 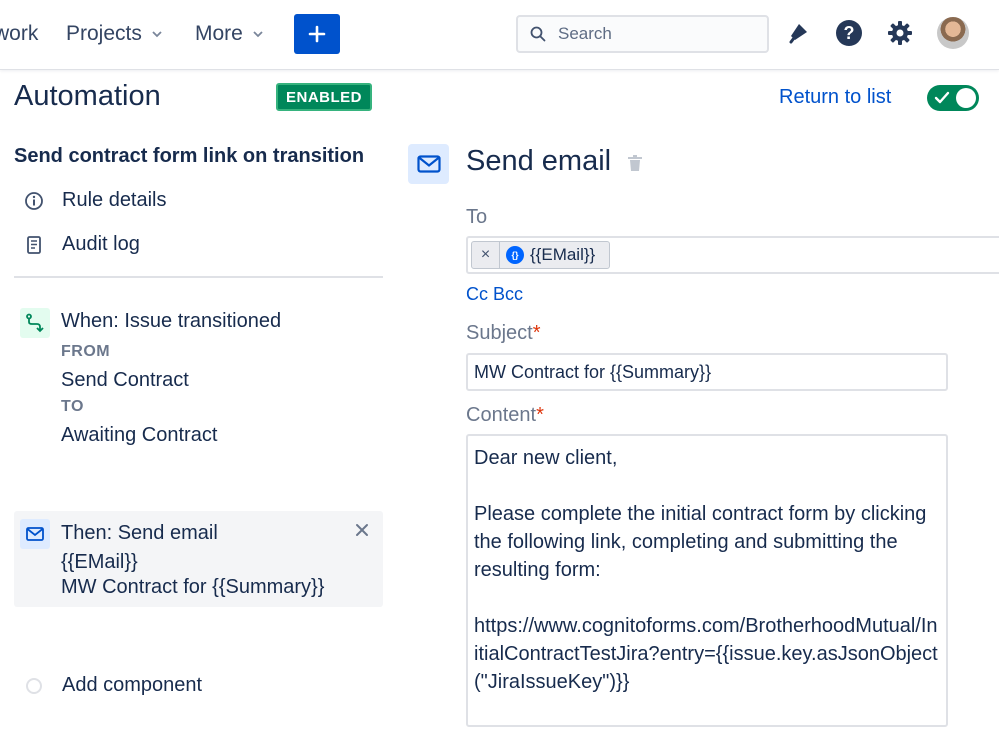 I want to click on search-input: Search, so click(x=642, y=34).